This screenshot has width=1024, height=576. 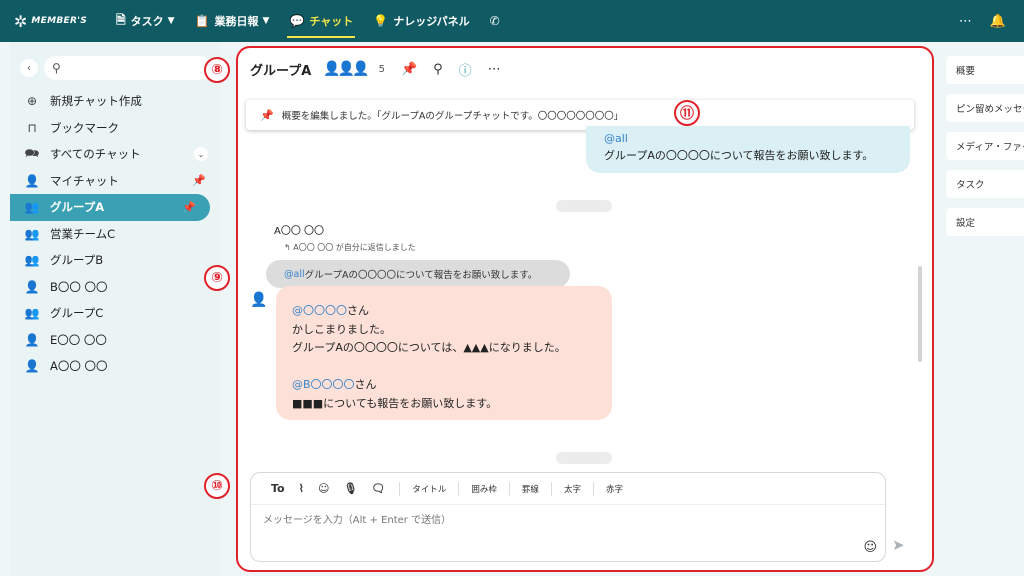 I want to click on sidebar-item-user-b: 👤 B〇〇 〇〇, so click(x=115, y=287).